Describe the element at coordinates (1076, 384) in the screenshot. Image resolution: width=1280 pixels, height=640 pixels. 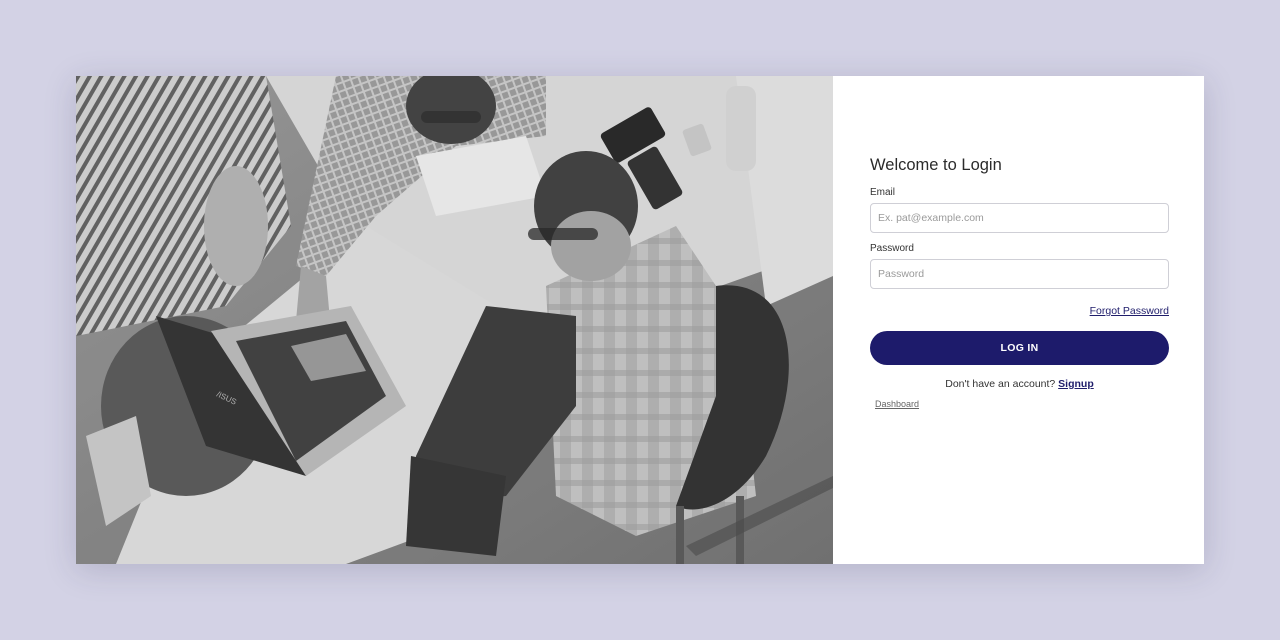
I see `signup-link: Signup` at that location.